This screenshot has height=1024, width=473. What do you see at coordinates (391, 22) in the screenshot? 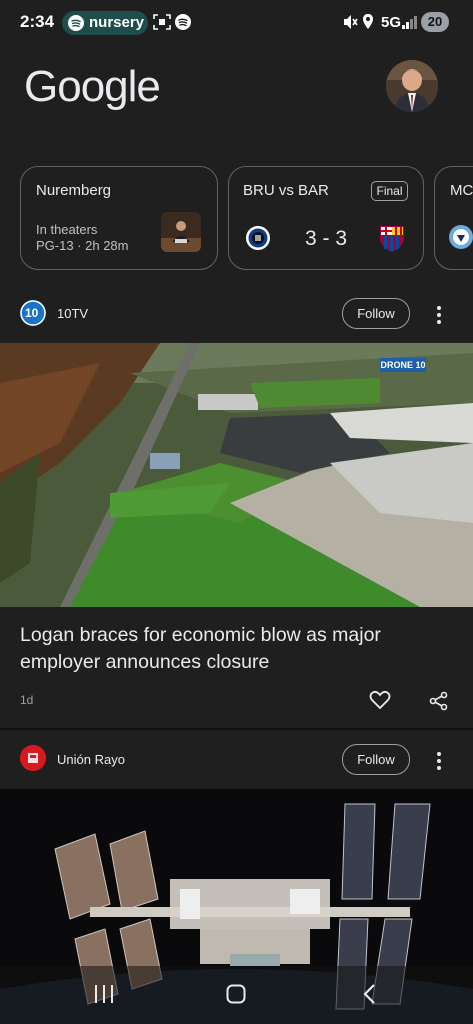
I see `network-type: 5G` at bounding box center [391, 22].